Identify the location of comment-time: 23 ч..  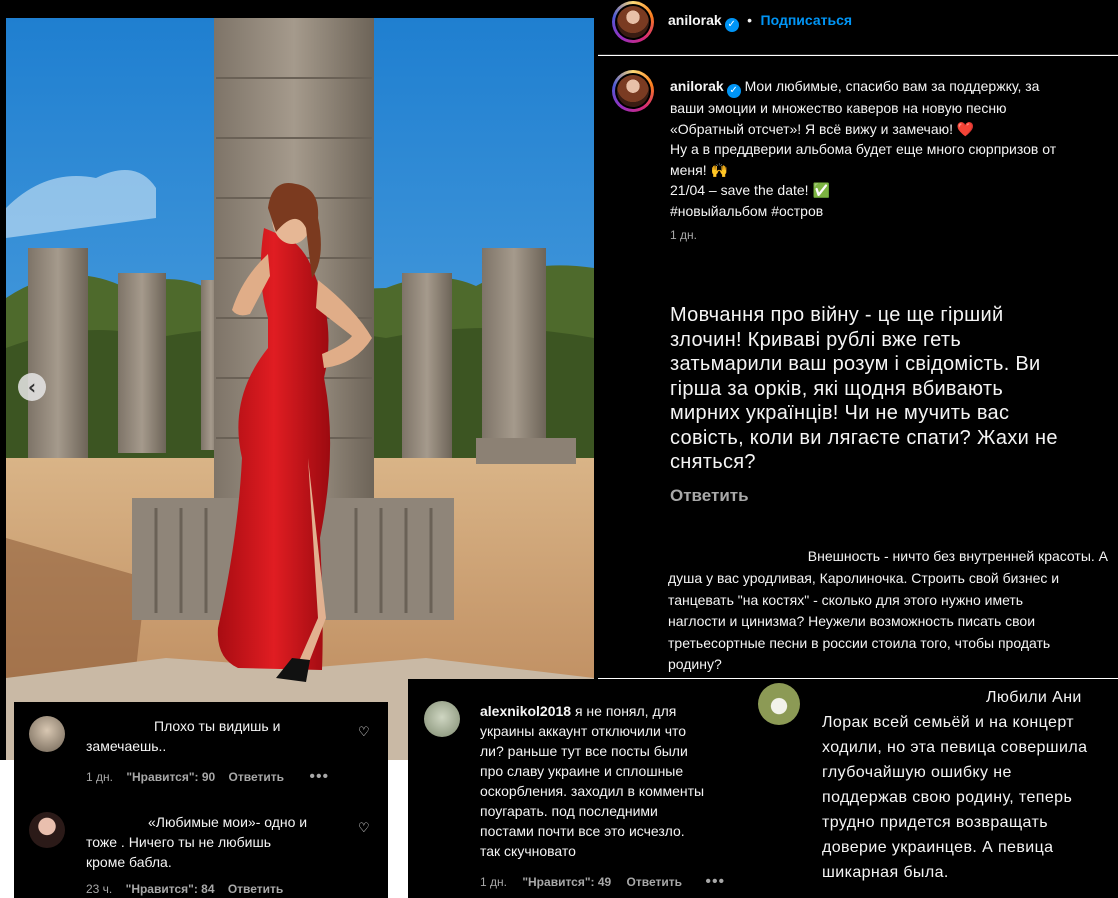
(99, 889).